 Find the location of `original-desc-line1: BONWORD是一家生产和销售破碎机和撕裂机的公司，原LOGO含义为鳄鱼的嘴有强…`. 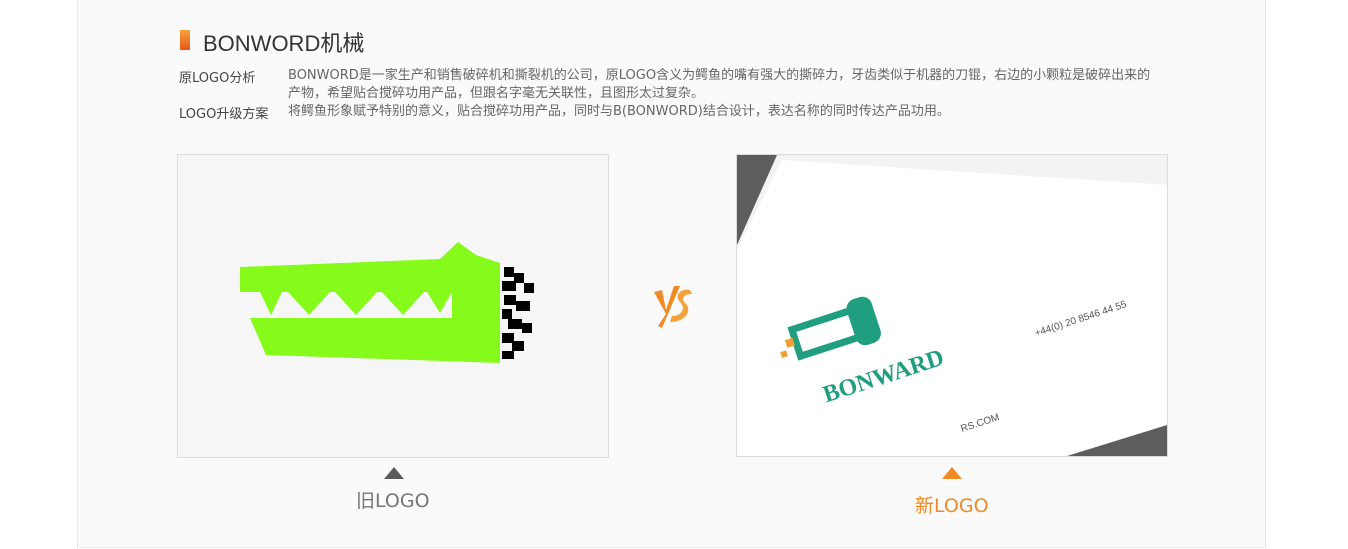

original-desc-line1: BONWORD是一家生产和销售破碎机和撕裂机的公司，原LOGO含义为鳄鱼的嘴有强… is located at coordinates (719, 75).